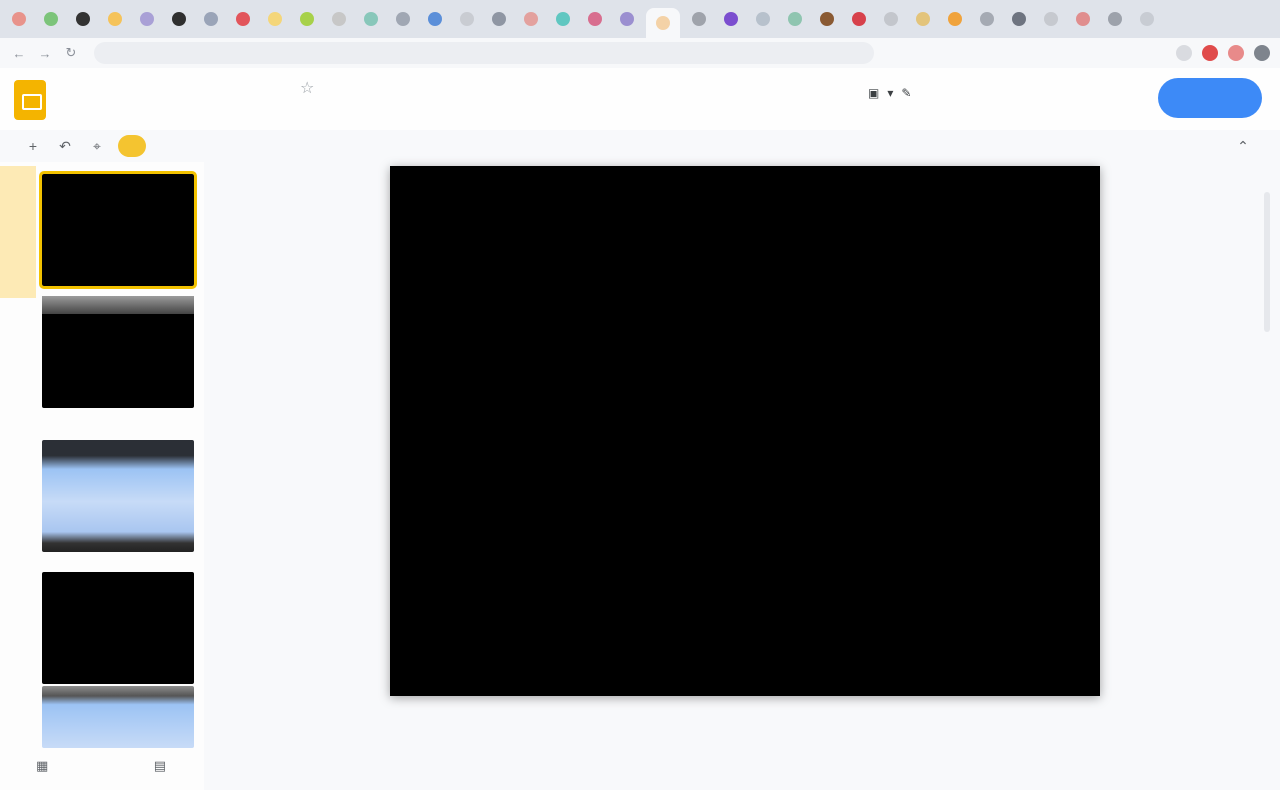 The image size is (1280, 790). I want to click on filmstrip-view-icon: ▤, so click(160, 766).